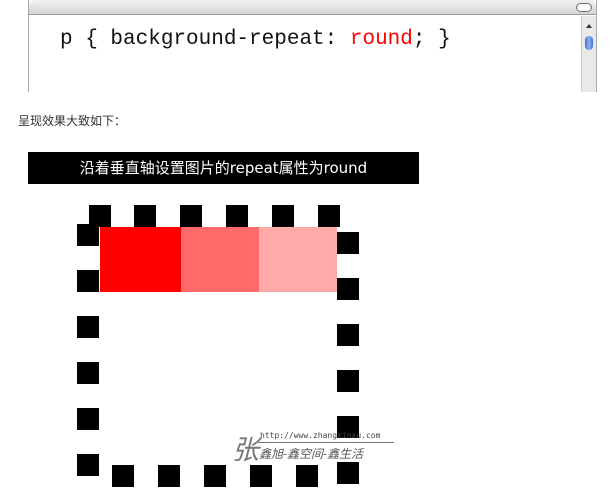 The height and width of the screenshot is (488, 611). What do you see at coordinates (431, 39) in the screenshot?
I see `code-suffix: ; }` at bounding box center [431, 39].